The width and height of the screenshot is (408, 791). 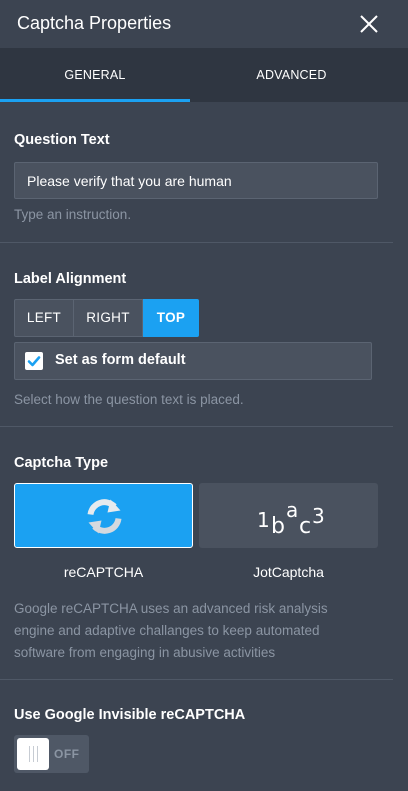 What do you see at coordinates (369, 24) in the screenshot?
I see `close-icon` at bounding box center [369, 24].